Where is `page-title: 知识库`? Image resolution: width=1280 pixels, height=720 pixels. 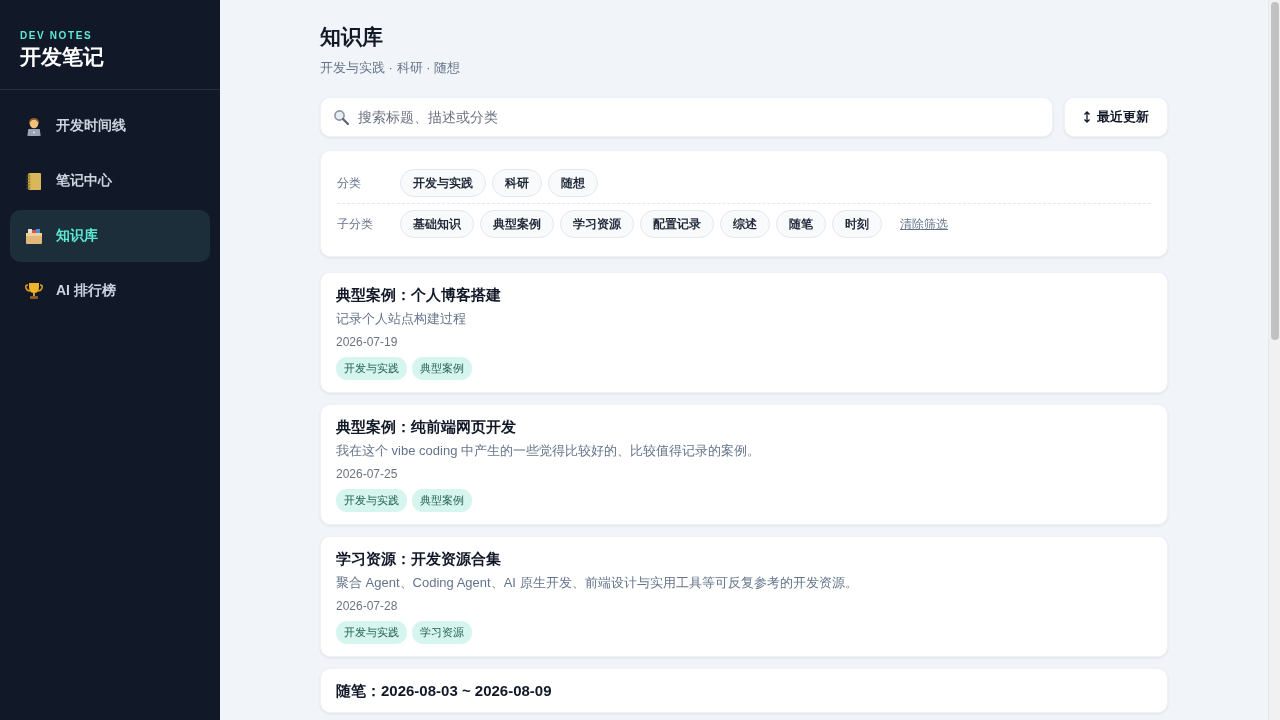
page-title: 知识库 is located at coordinates (351, 37).